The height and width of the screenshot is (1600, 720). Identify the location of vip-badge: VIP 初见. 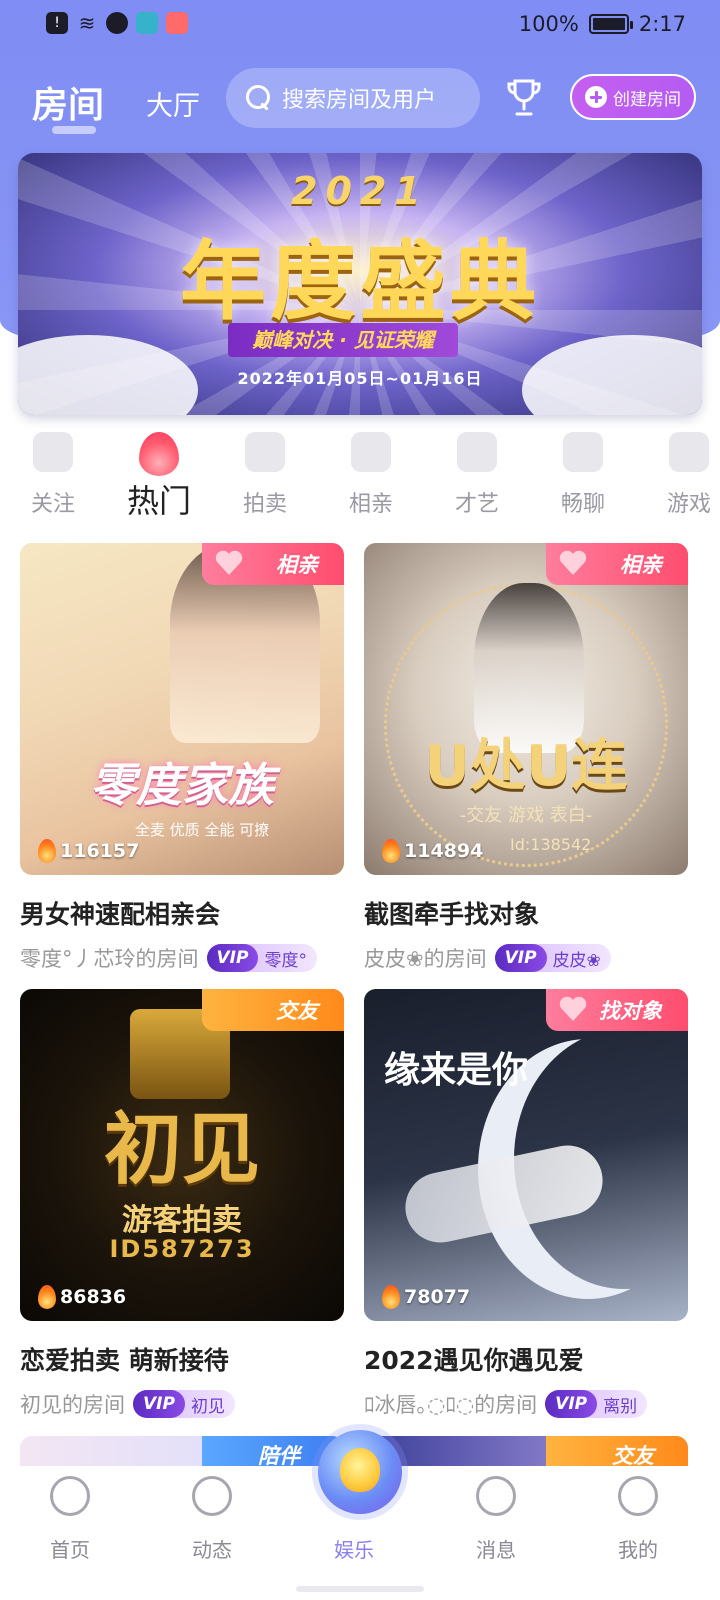
(184, 1404).